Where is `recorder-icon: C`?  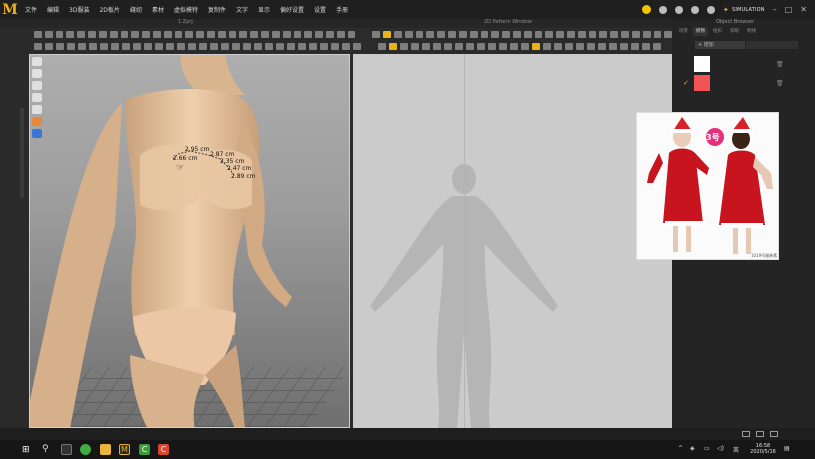
recorder-icon: C is located at coordinates (163, 449).